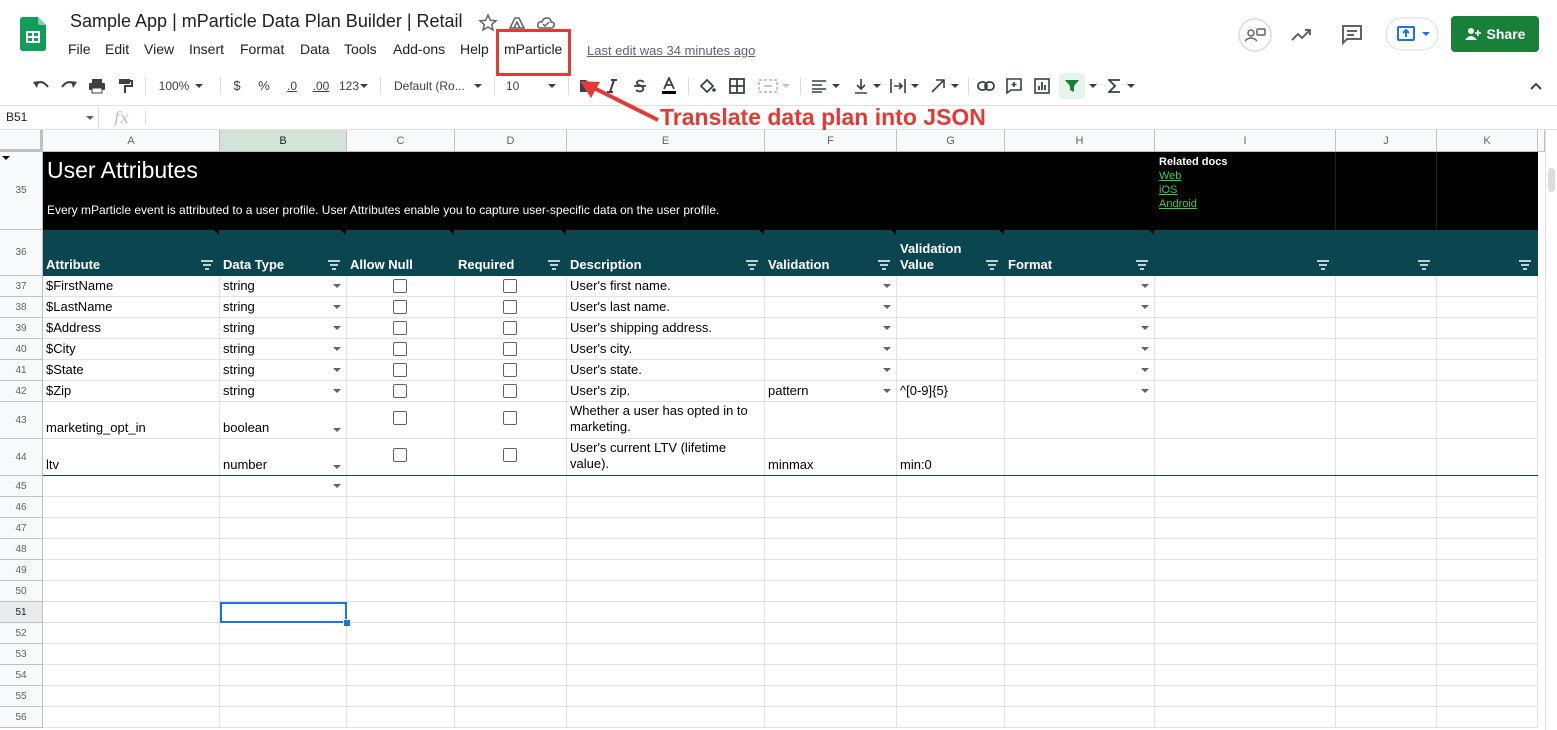 The image size is (1557, 730). What do you see at coordinates (945, 85) in the screenshot?
I see `text-rotation-button` at bounding box center [945, 85].